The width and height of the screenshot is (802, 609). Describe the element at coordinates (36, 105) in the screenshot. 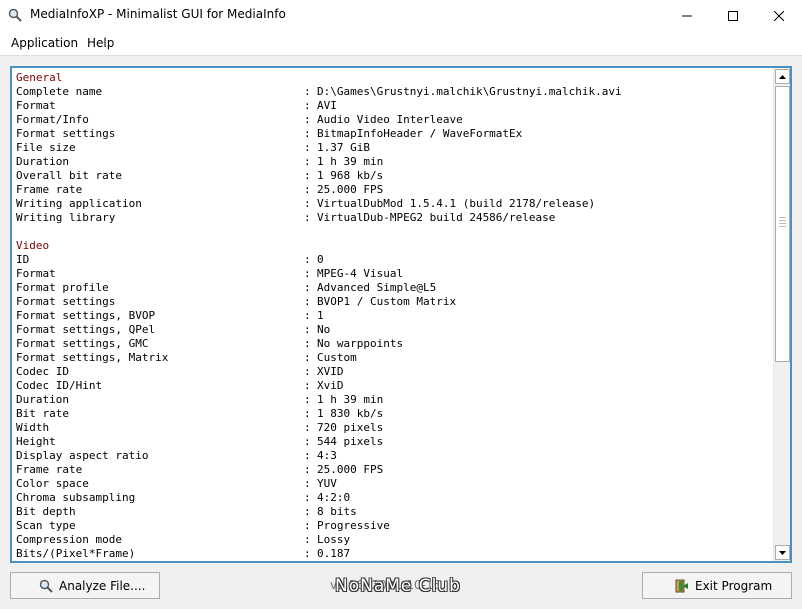

I see `field-label: Format` at that location.